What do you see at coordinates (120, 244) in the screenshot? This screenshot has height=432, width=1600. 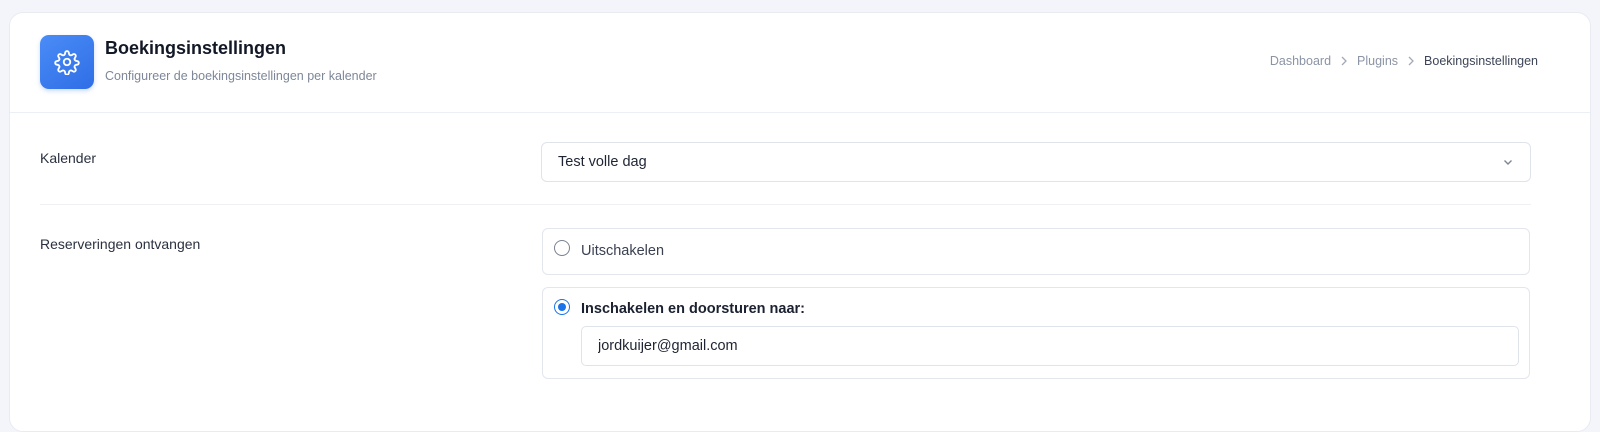 I see `reservations-label: Reserveringen ontvangen` at bounding box center [120, 244].